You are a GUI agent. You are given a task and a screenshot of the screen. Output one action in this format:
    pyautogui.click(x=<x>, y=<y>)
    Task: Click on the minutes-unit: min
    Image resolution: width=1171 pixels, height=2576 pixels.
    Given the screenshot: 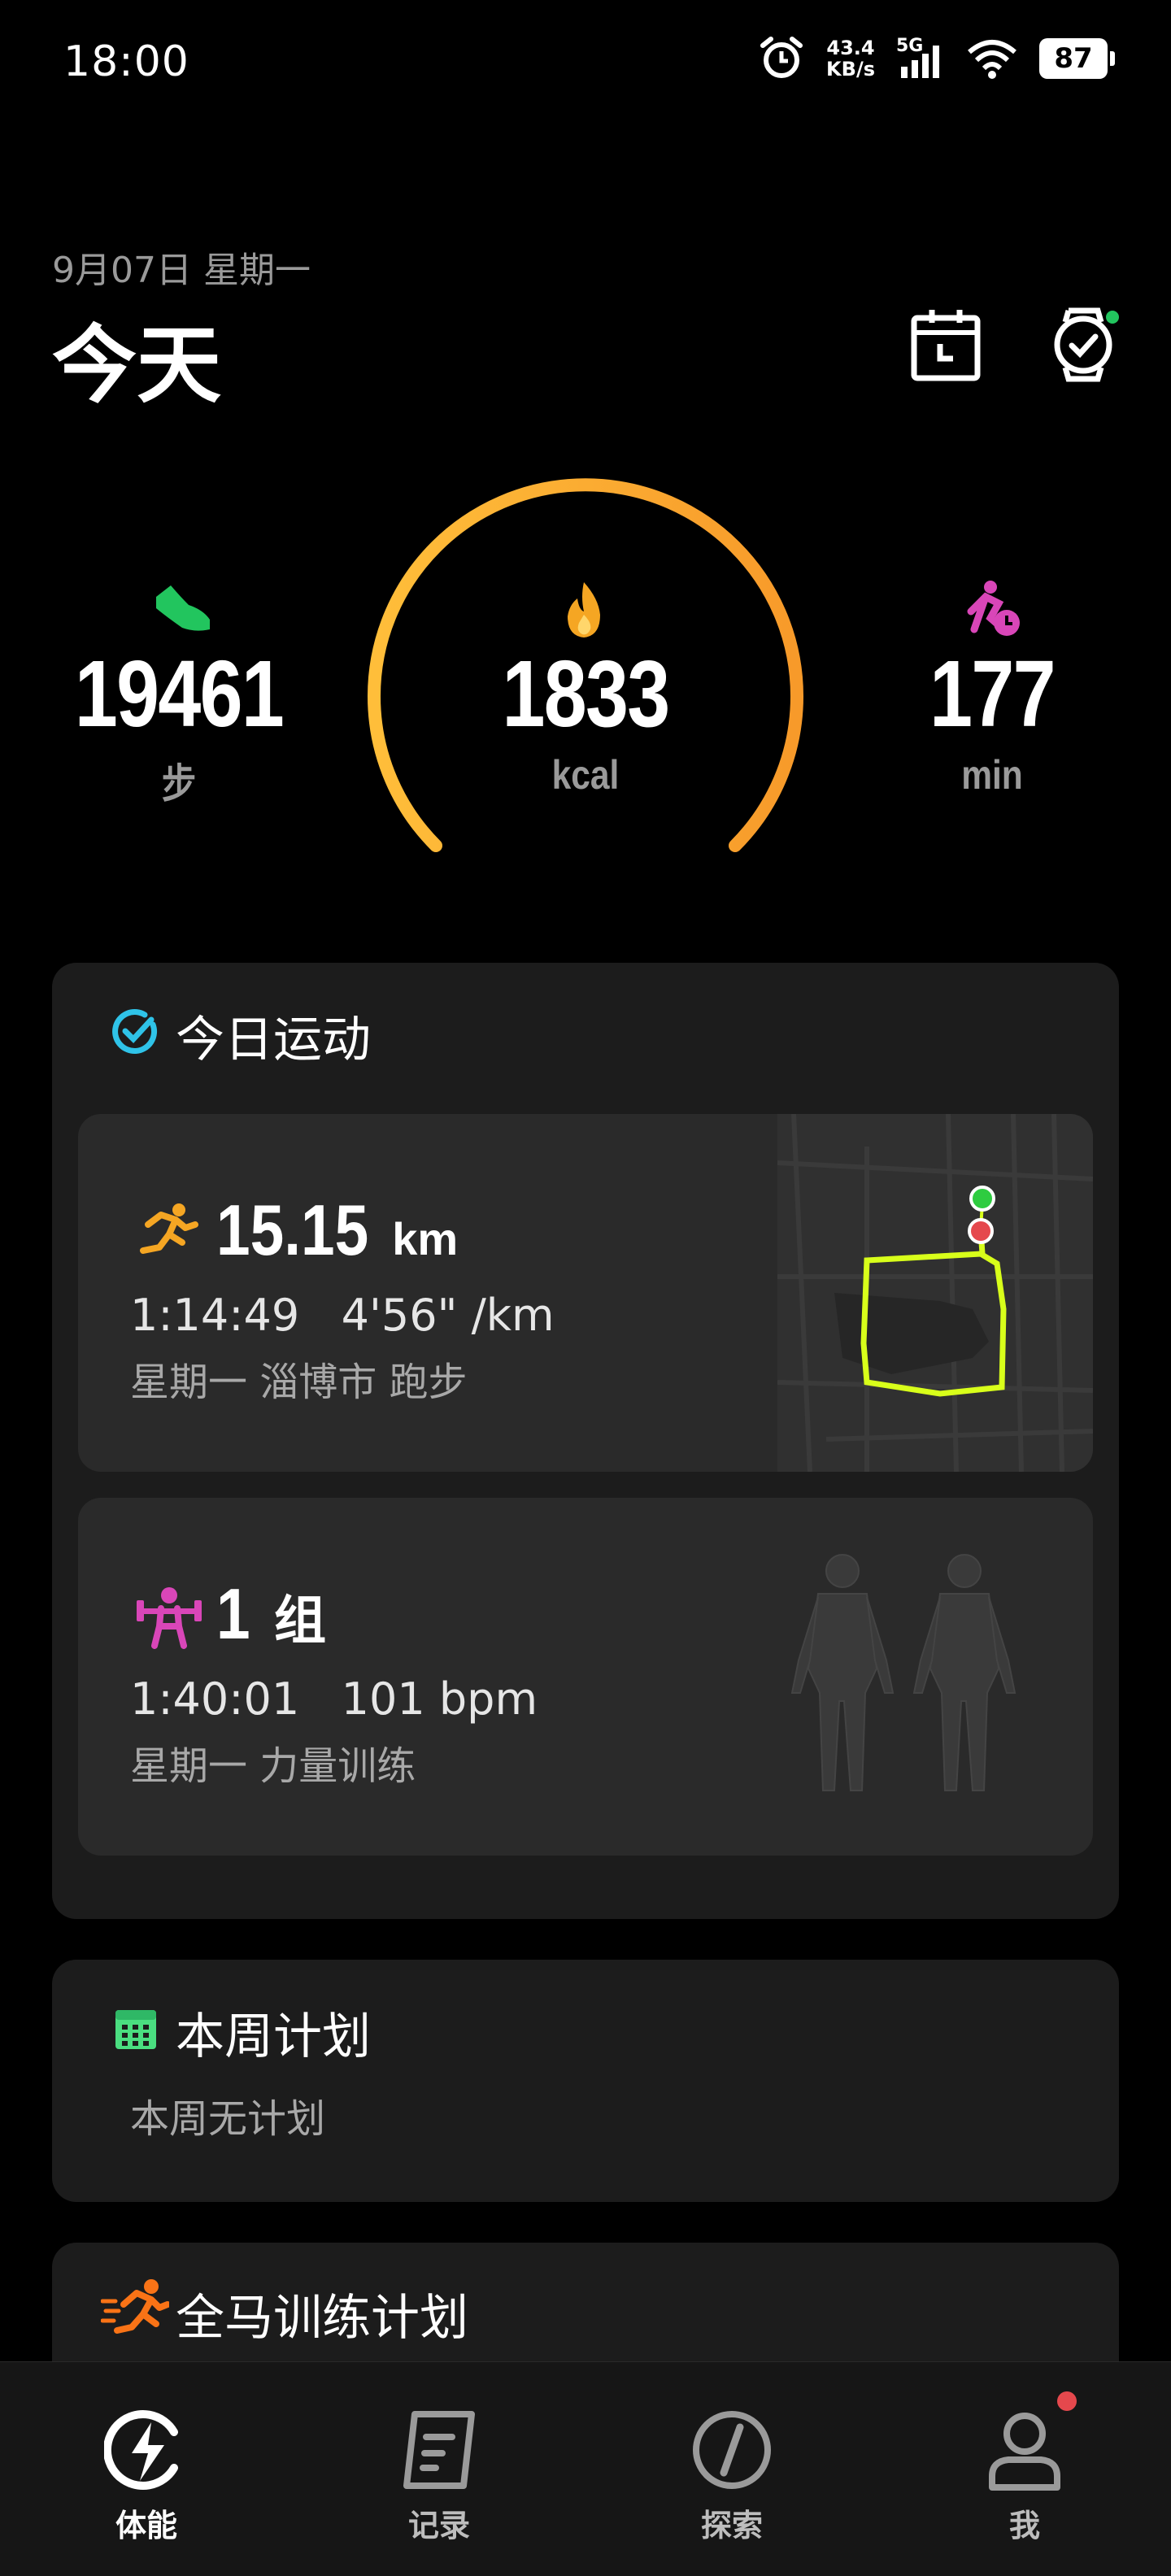 What is the action you would take?
    pyautogui.click(x=992, y=775)
    